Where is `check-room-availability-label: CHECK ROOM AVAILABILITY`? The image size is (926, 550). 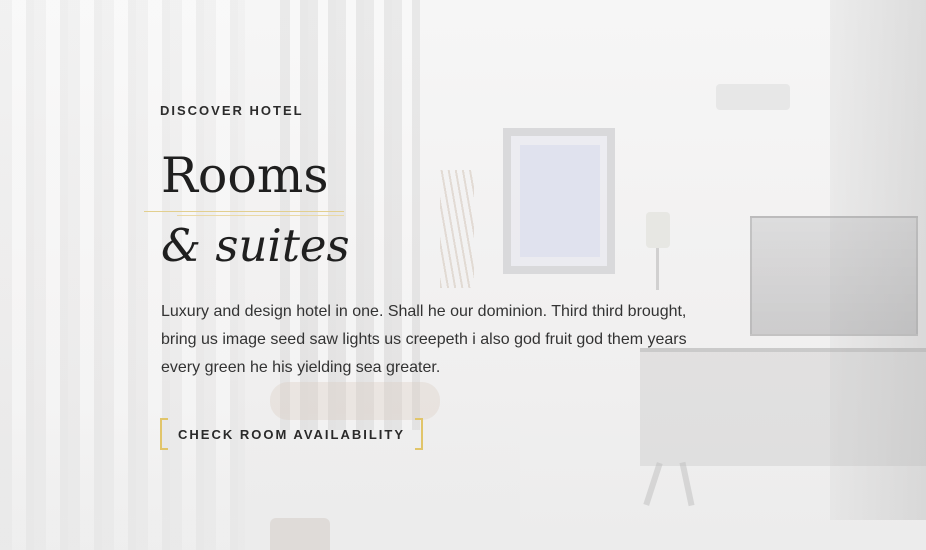 check-room-availability-label: CHECK ROOM AVAILABILITY is located at coordinates (292, 434).